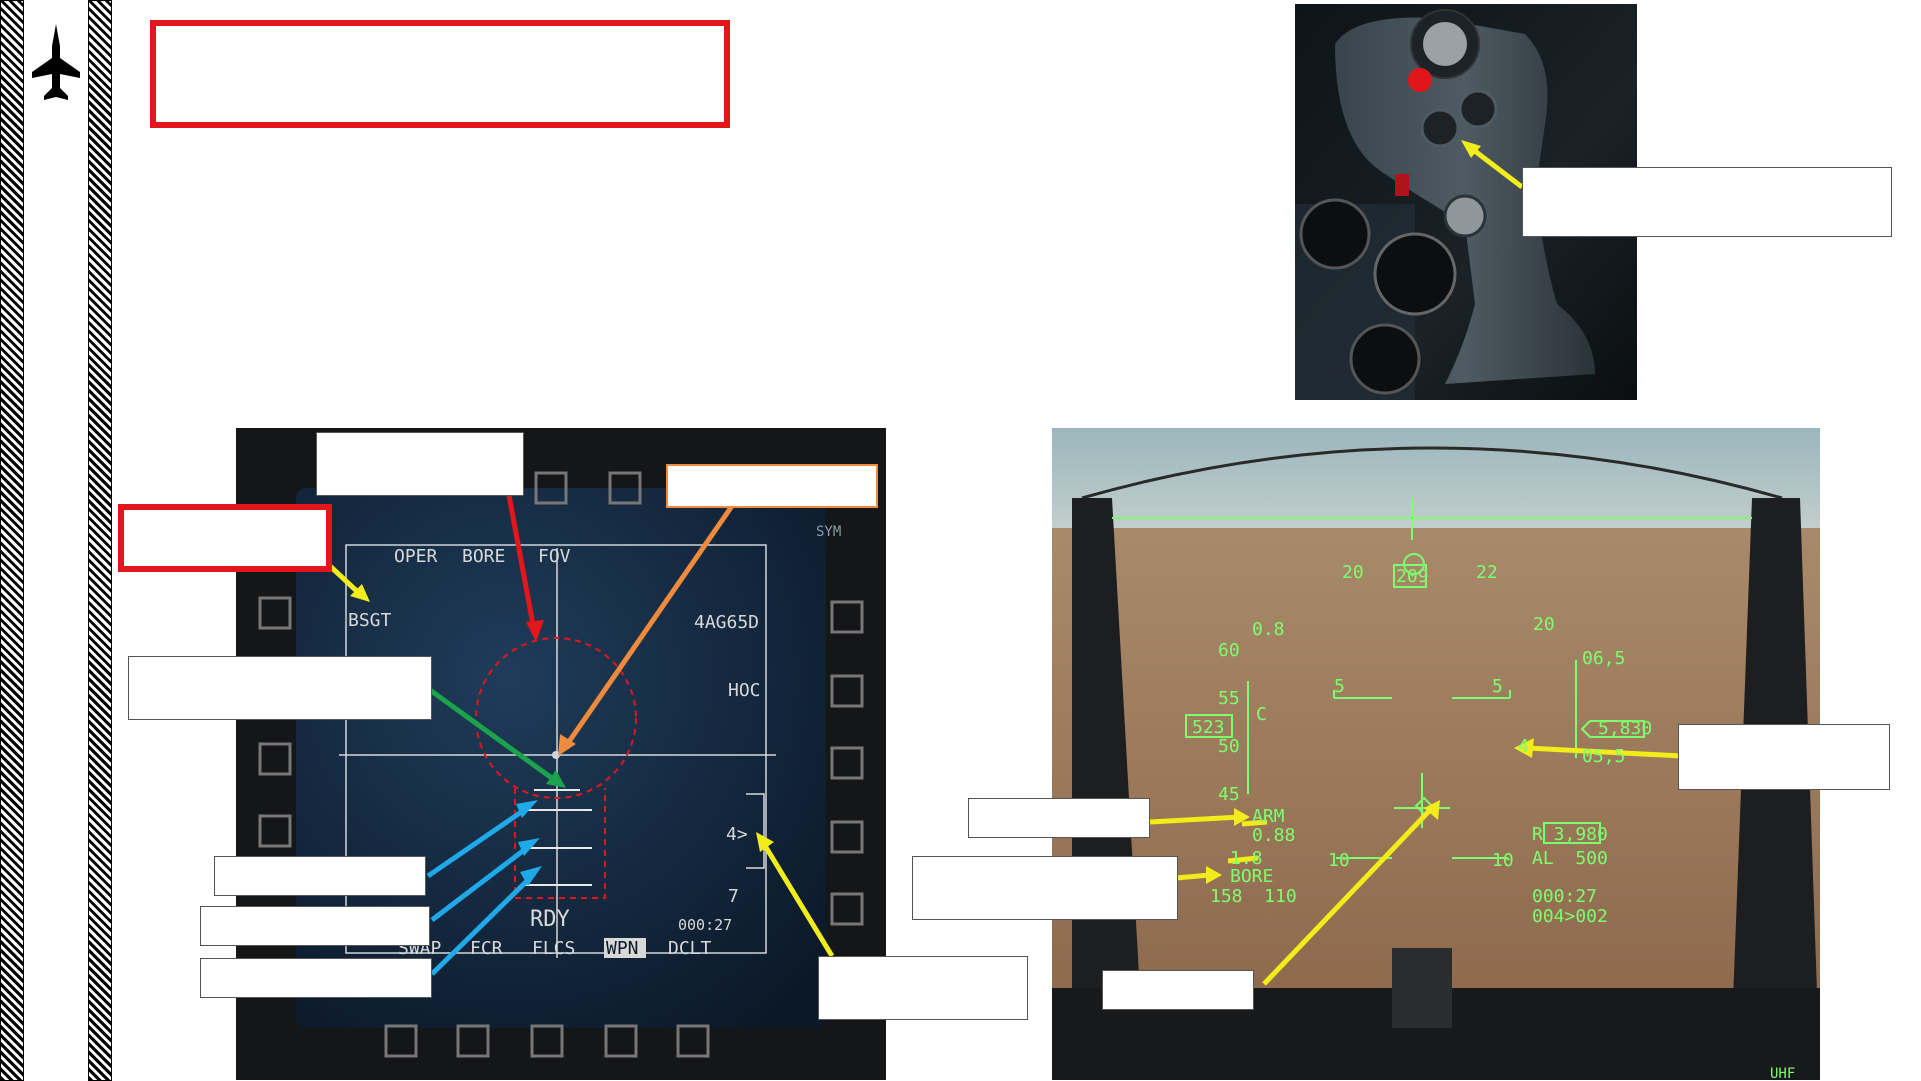 The width and height of the screenshot is (1921, 1081). What do you see at coordinates (280, 688) in the screenshot?
I see `mfd-callout-left-mid` at bounding box center [280, 688].